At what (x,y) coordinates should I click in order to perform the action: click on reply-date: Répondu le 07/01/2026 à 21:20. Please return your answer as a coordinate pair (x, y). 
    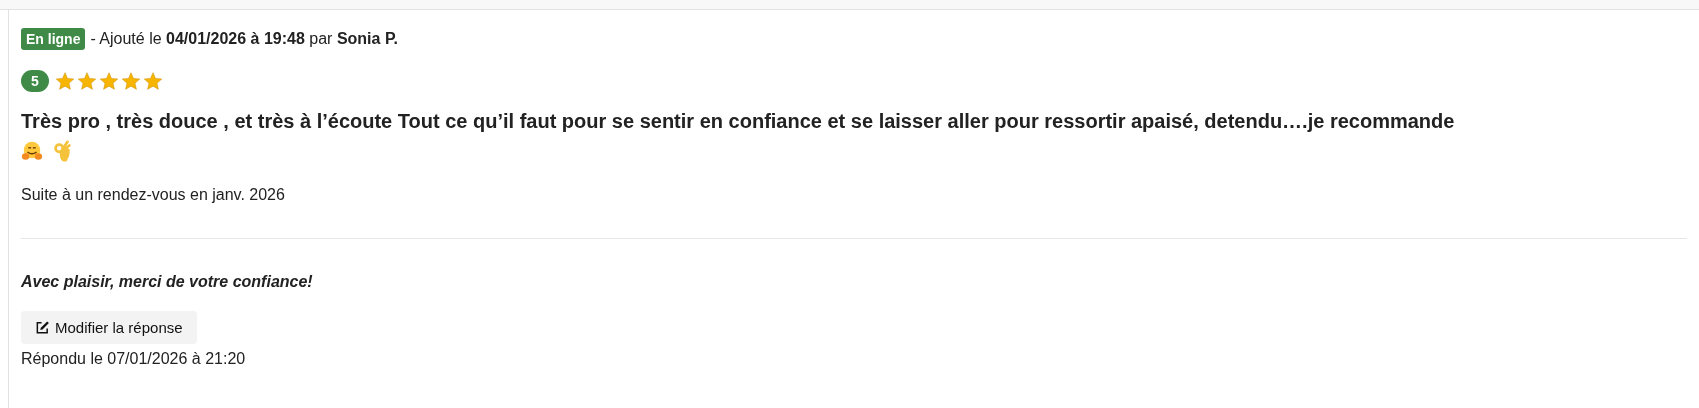
    Looking at the image, I should click on (134, 359).